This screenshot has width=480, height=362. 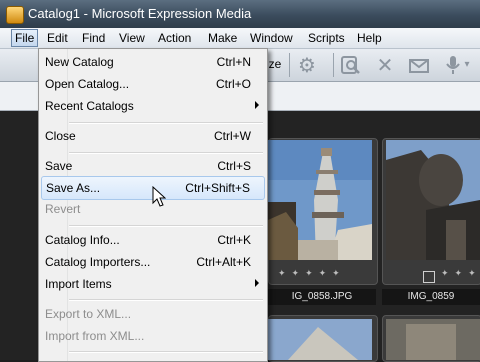 What do you see at coordinates (312, 274) in the screenshot?
I see `thumbnail-rating-dots: ✦✦✦✦✦` at bounding box center [312, 274].